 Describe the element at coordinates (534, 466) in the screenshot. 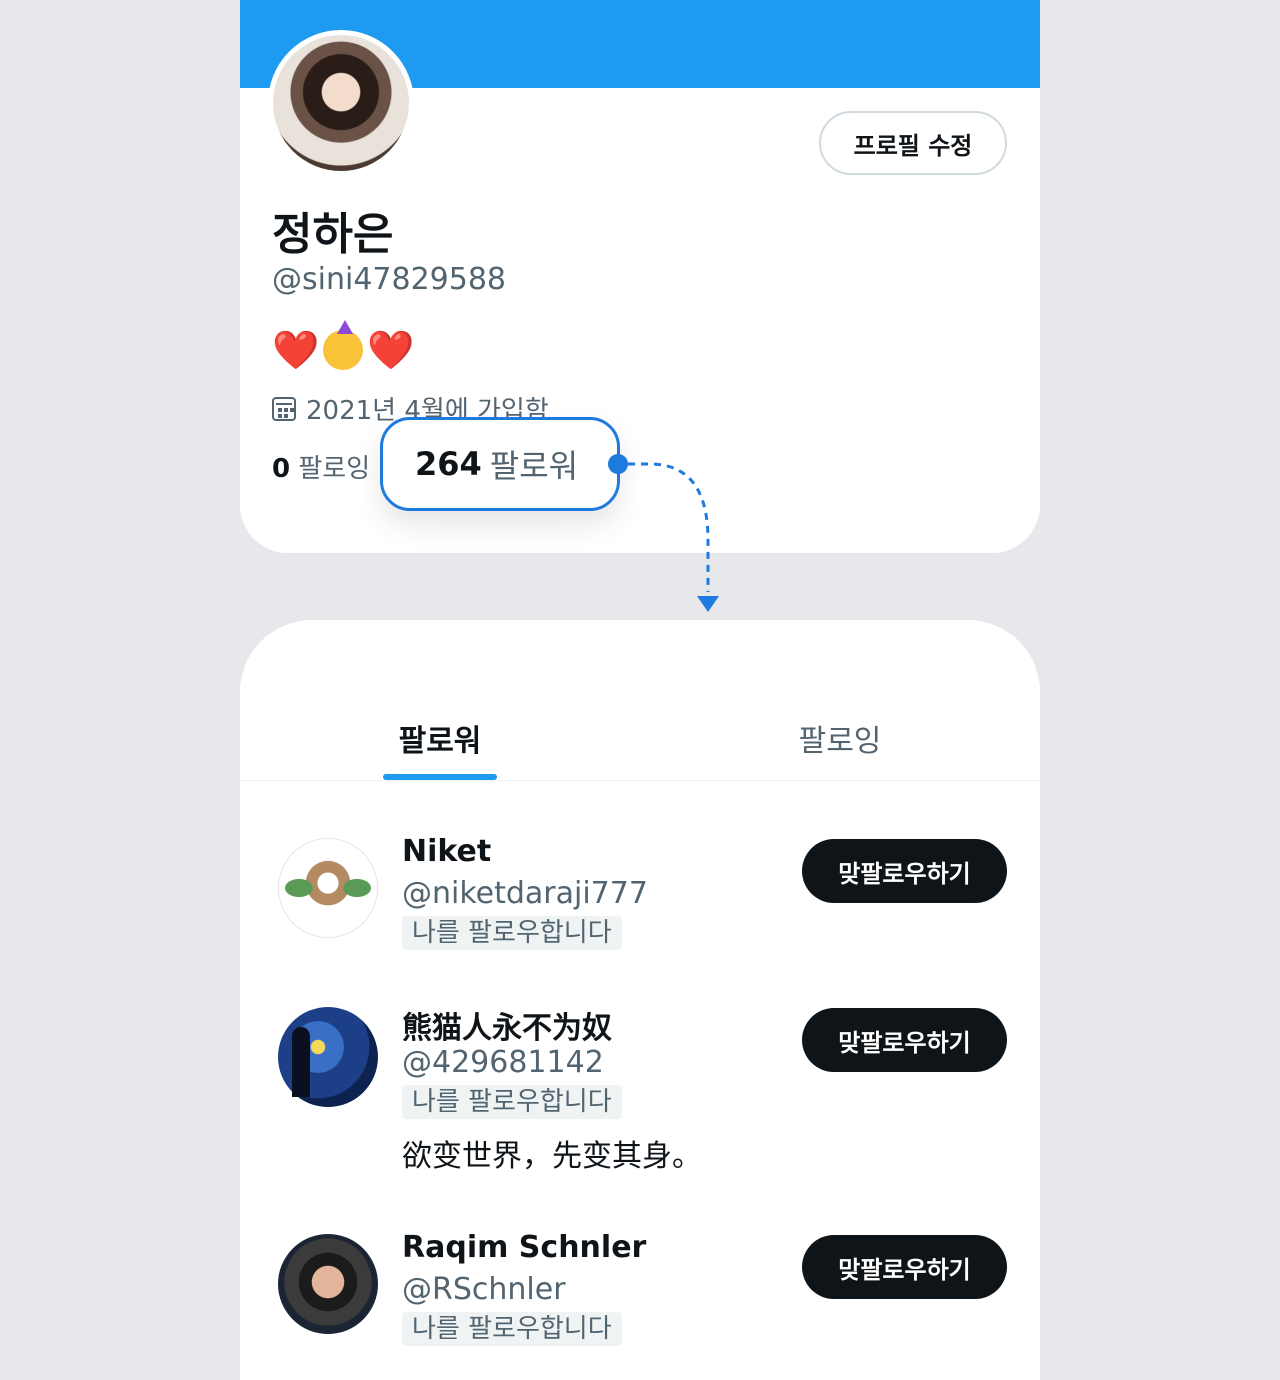

I see `followers-label: 팔로워` at that location.